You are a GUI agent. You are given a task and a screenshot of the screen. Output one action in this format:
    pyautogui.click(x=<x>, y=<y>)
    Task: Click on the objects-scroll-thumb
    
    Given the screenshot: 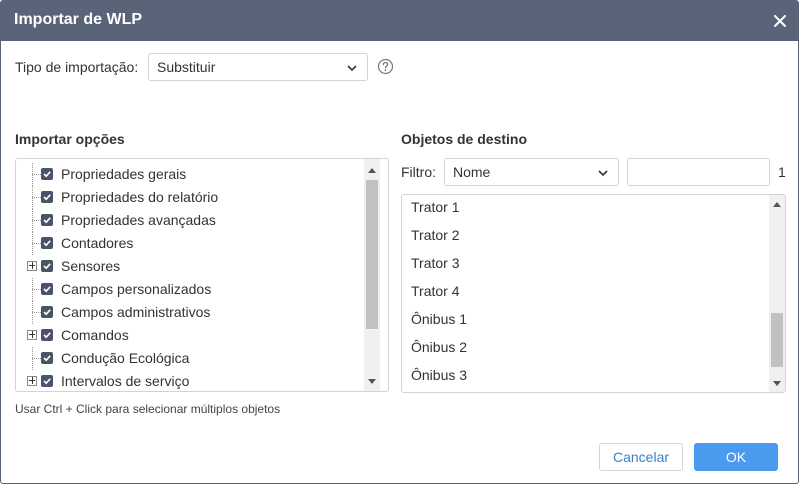 What is the action you would take?
    pyautogui.click(x=777, y=340)
    